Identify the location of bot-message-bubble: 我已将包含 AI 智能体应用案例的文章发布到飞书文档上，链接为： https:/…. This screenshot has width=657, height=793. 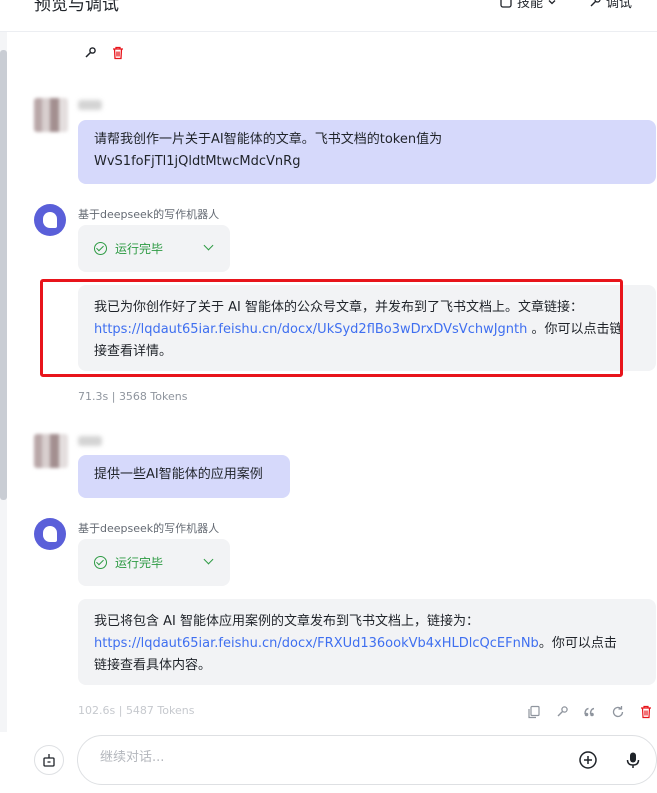
(367, 642).